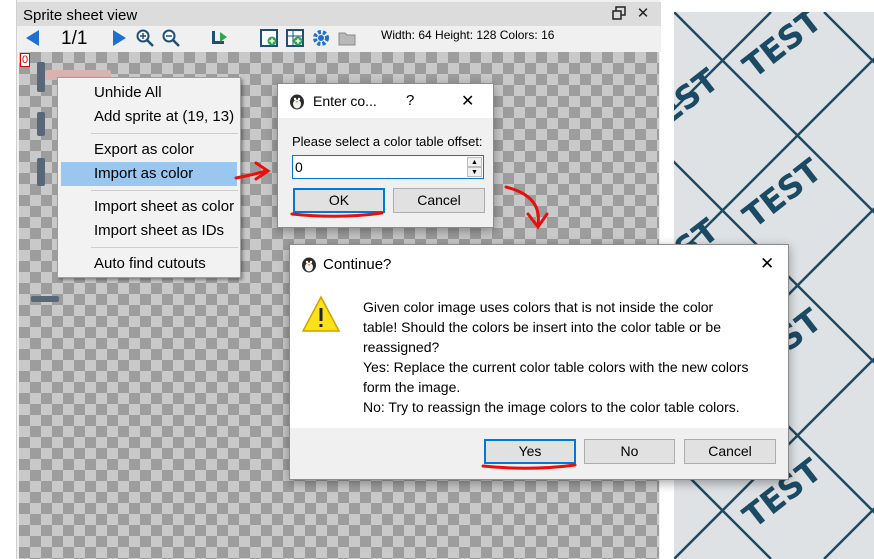 The width and height of the screenshot is (874, 559). Describe the element at coordinates (410, 100) in the screenshot. I see `help-icon: ?` at that location.